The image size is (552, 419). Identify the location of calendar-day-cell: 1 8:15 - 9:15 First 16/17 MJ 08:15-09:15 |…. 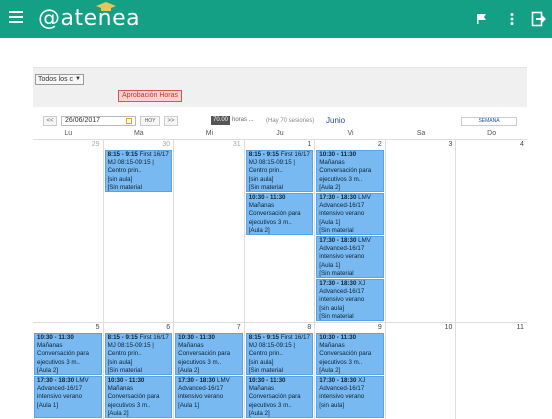
(280, 231).